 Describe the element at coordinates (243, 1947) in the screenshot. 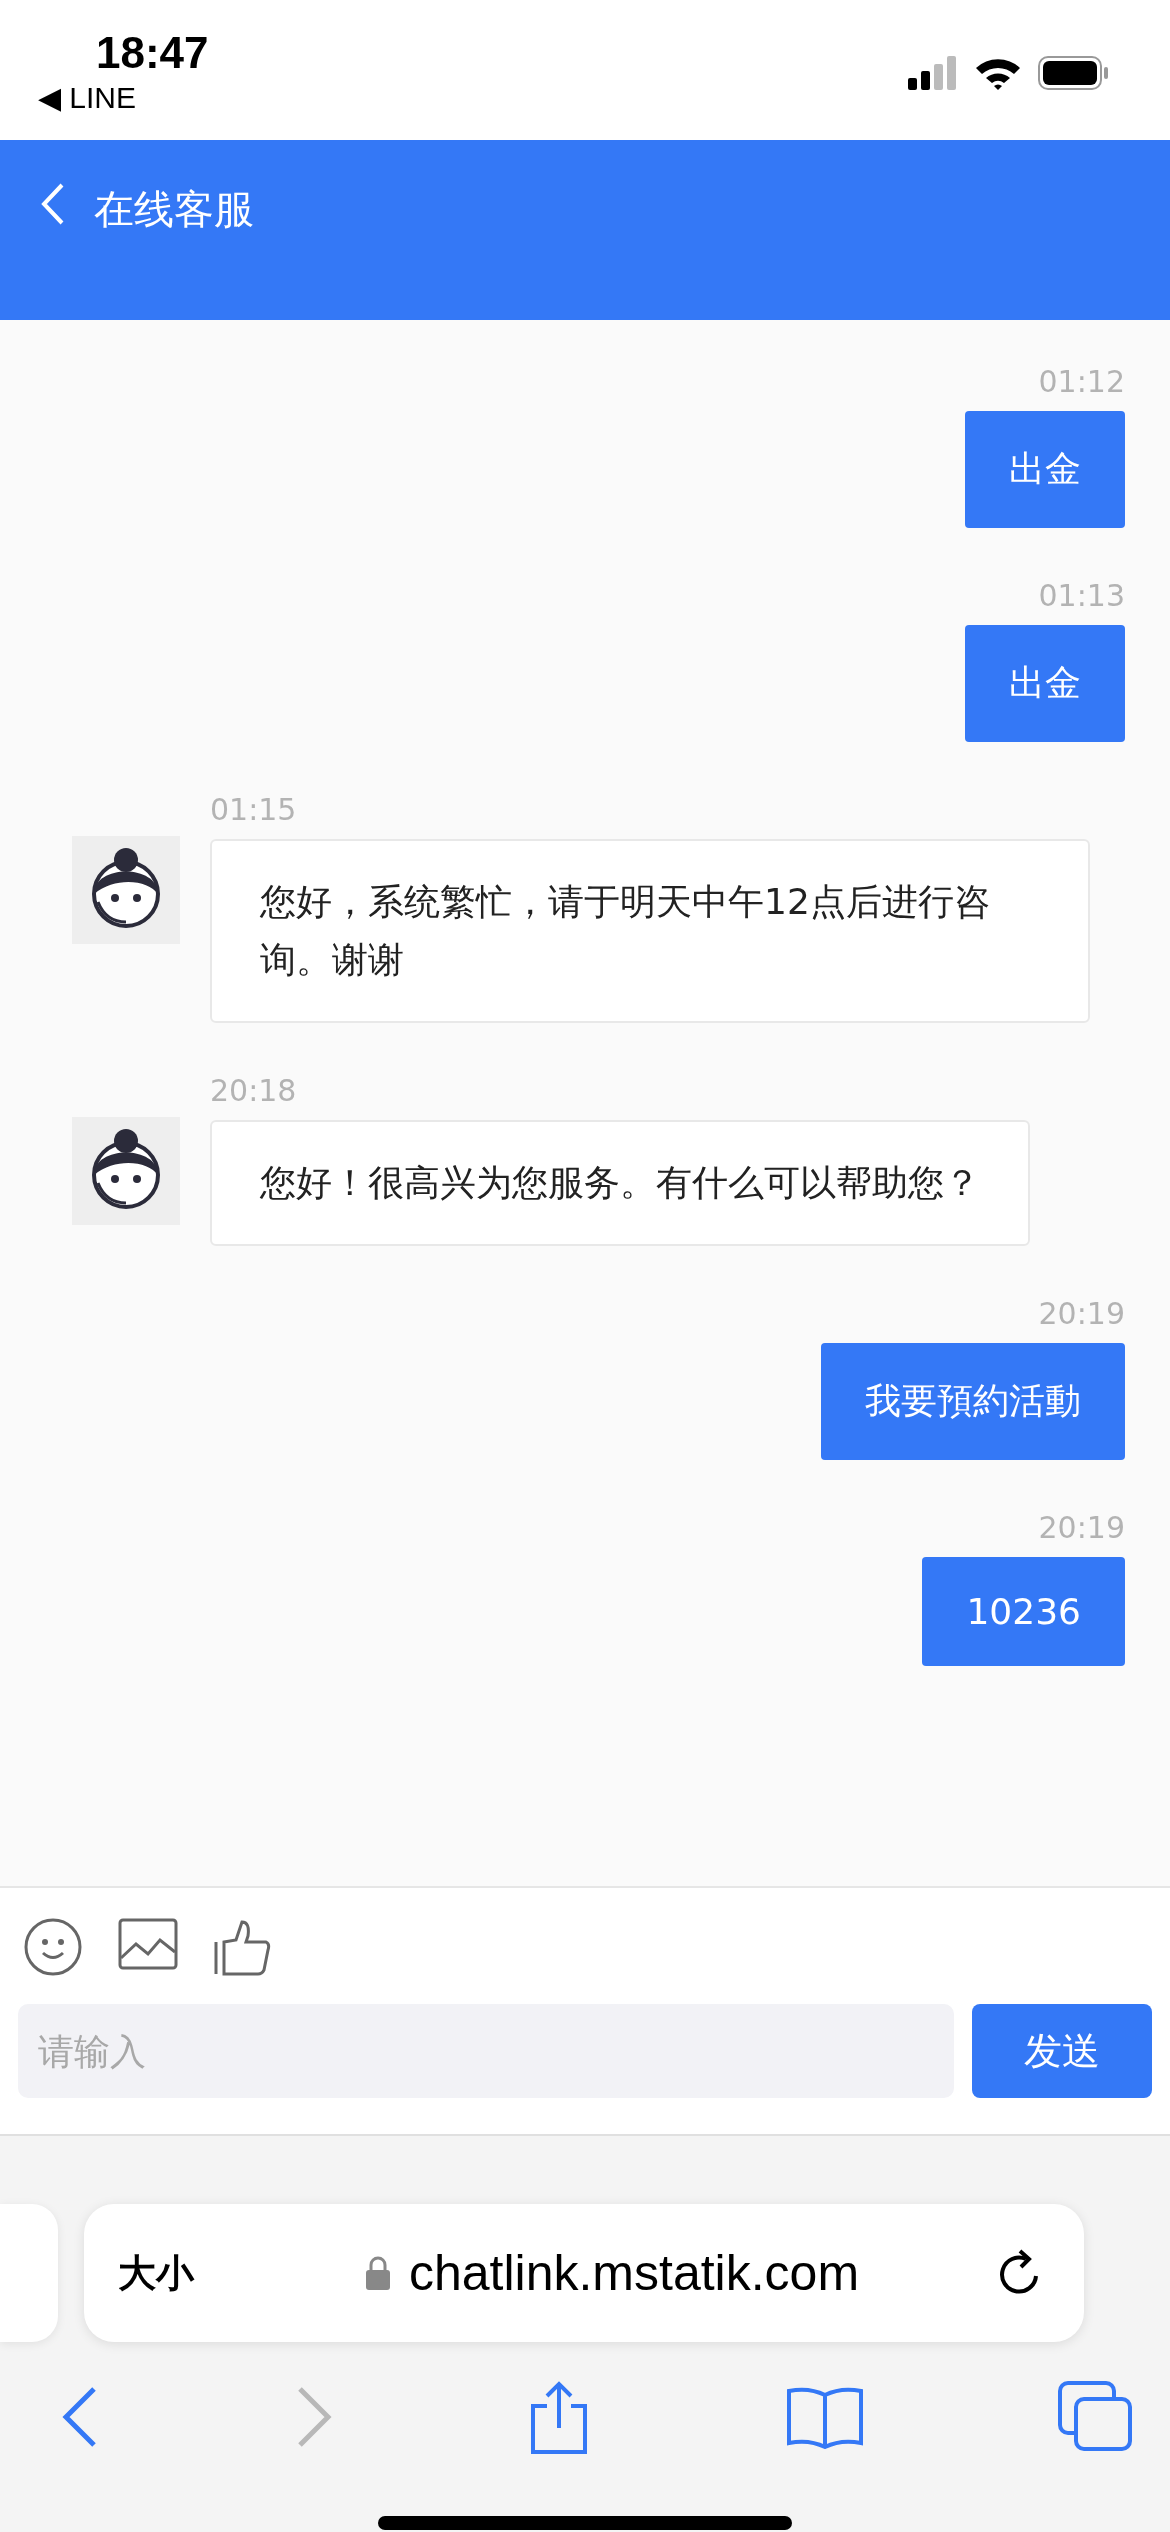

I see `thumbs-up-icon` at that location.